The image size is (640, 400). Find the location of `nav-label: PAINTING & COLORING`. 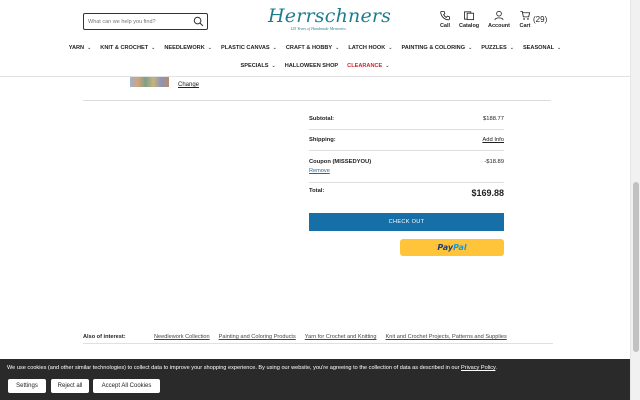

nav-label: PAINTING & COLORING is located at coordinates (433, 48).